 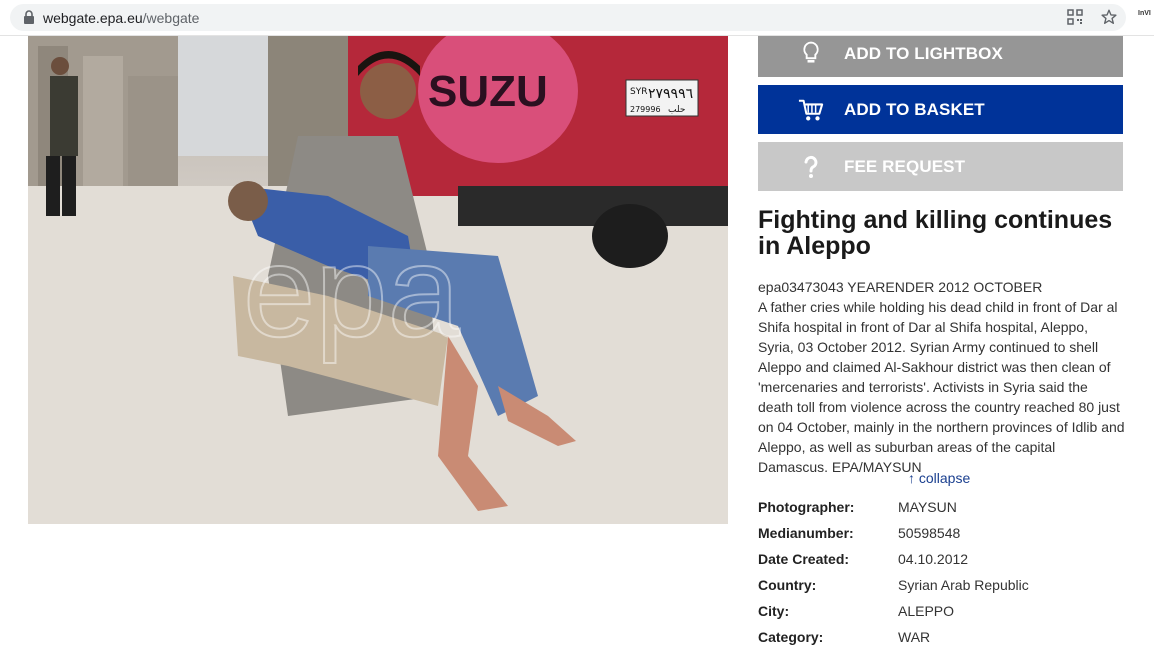 What do you see at coordinates (939, 478) in the screenshot?
I see `collapse-link: ↑ collapse` at bounding box center [939, 478].